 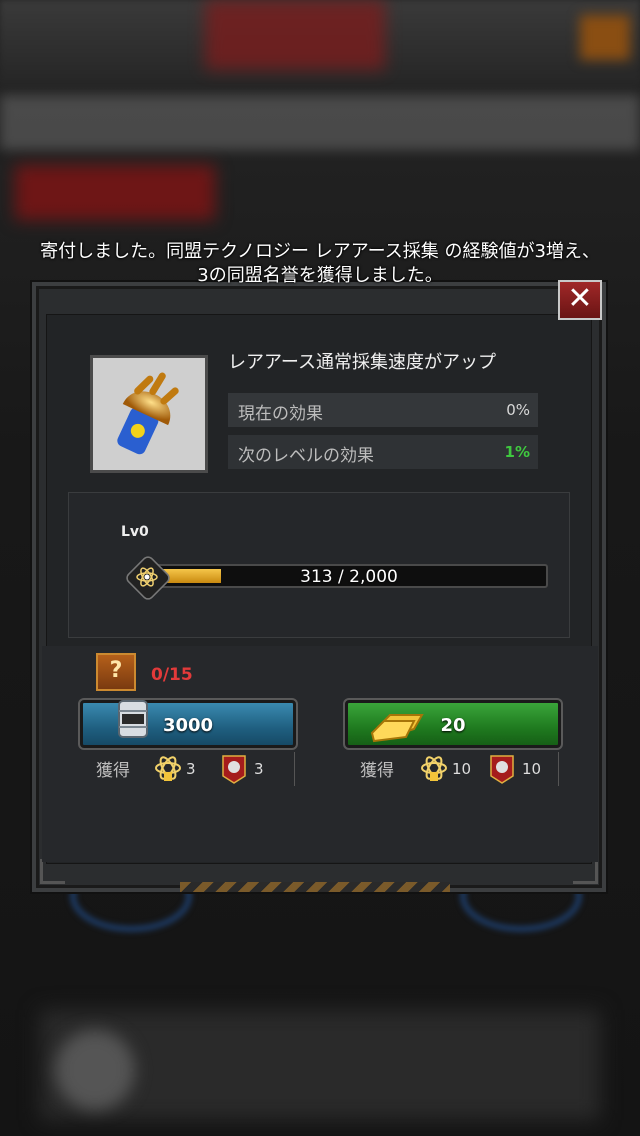 I want to click on background-red-block, so click(x=295, y=35).